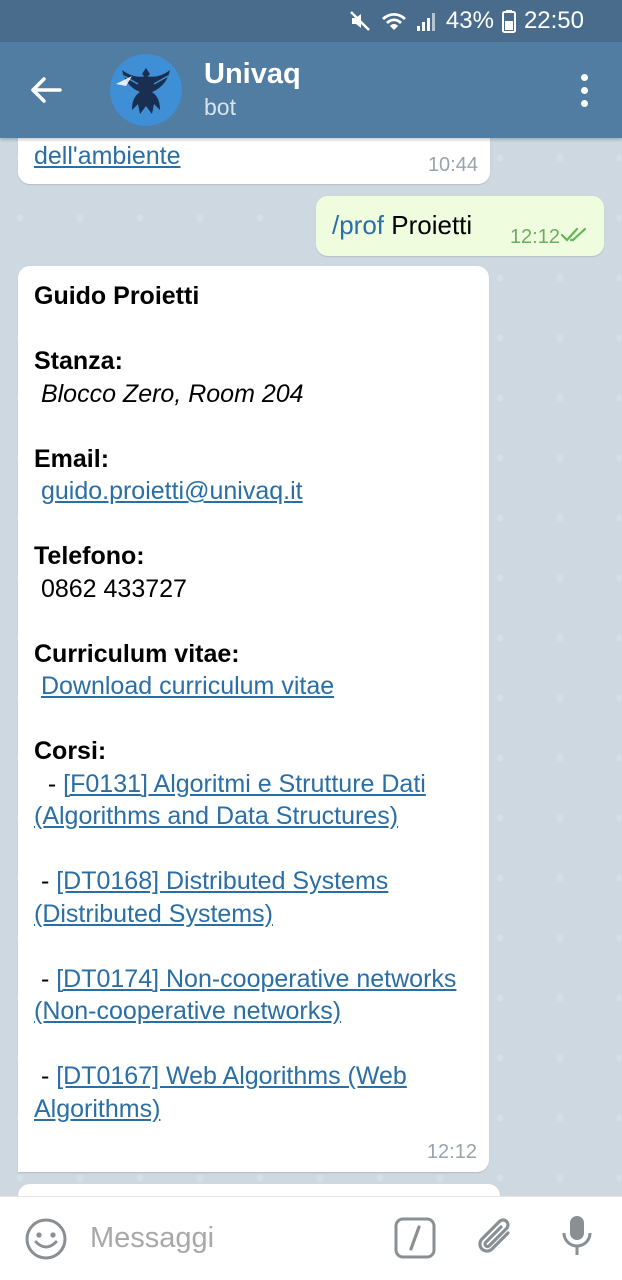 This screenshot has width=622, height=1280. I want to click on course-link: [DT0167] Web Algorithms (Web Algorithms), so click(220, 1092).